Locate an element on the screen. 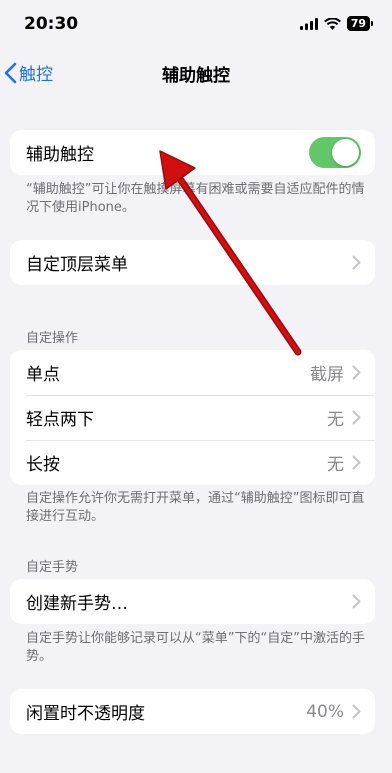 The width and height of the screenshot is (392, 773). custom-actions-footer: 自定操作允许你无需打开菜单，通过“辅助触控”图标即可直接进行互动。 is located at coordinates (195, 507).